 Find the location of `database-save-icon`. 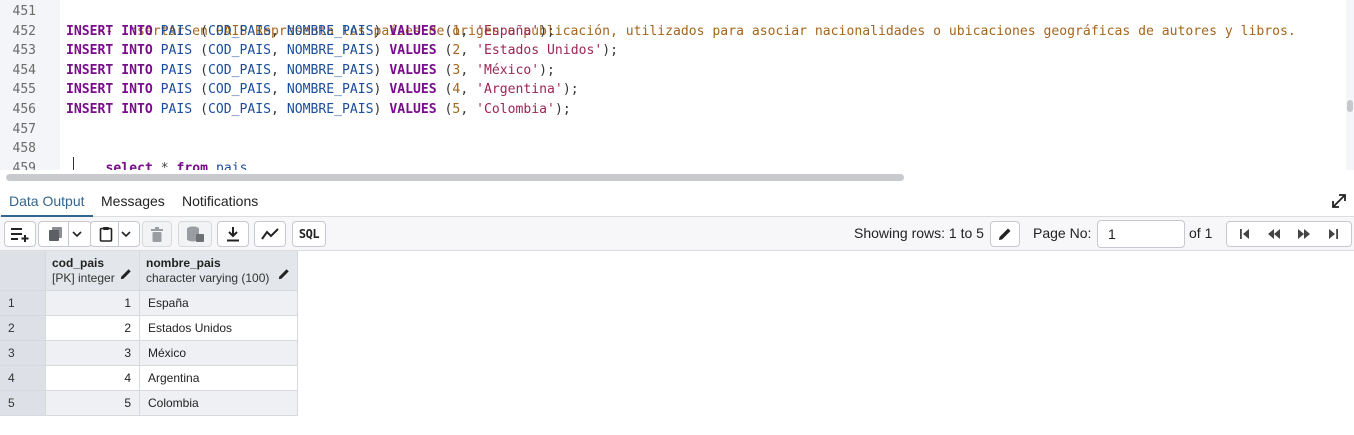

database-save-icon is located at coordinates (195, 234).